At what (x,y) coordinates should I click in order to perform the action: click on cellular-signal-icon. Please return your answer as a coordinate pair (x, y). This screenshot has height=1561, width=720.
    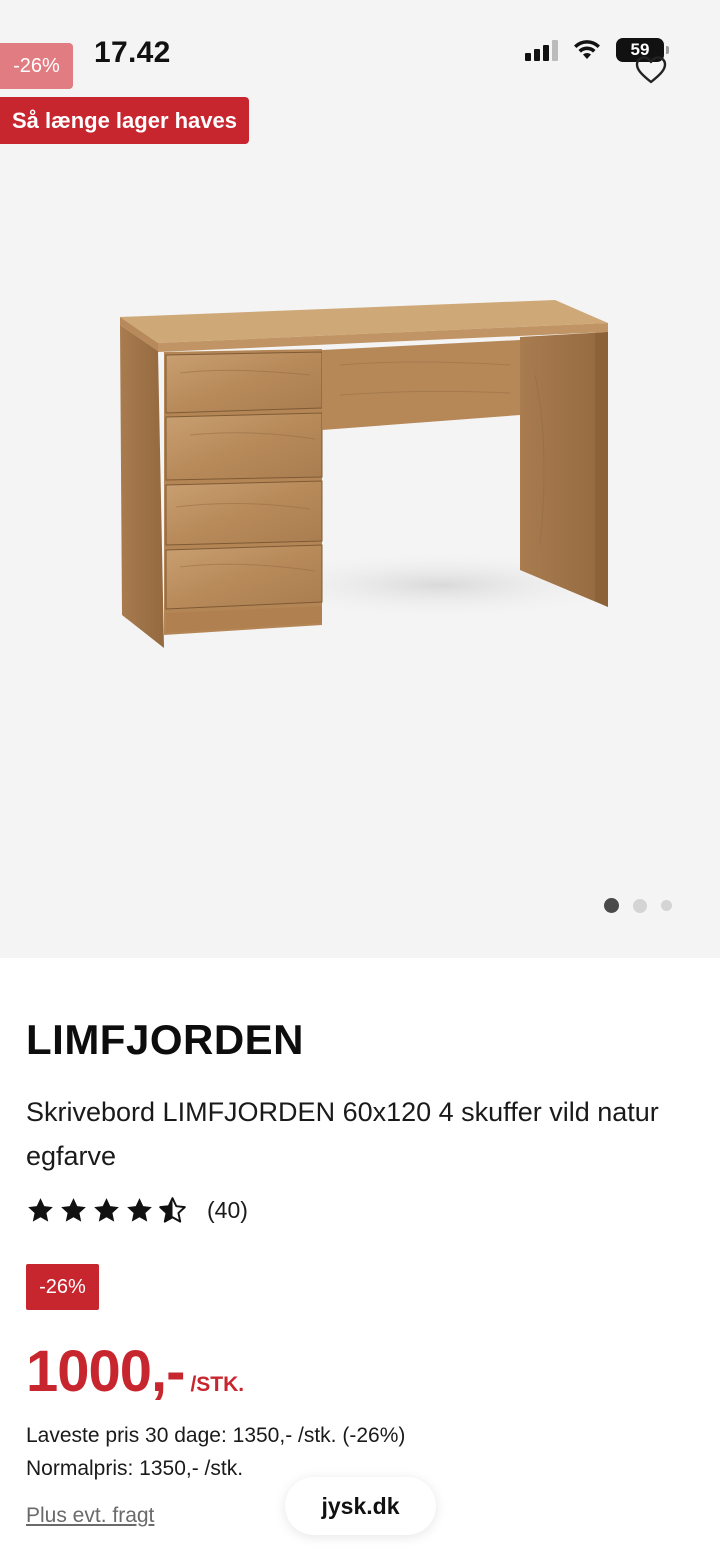
    Looking at the image, I should click on (541, 50).